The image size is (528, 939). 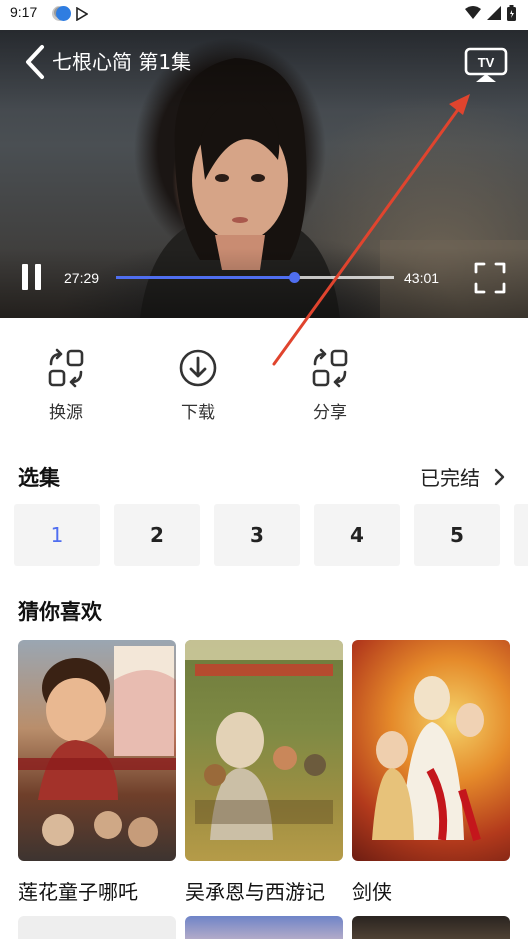 I want to click on system-icons, so click(x=490, y=13).